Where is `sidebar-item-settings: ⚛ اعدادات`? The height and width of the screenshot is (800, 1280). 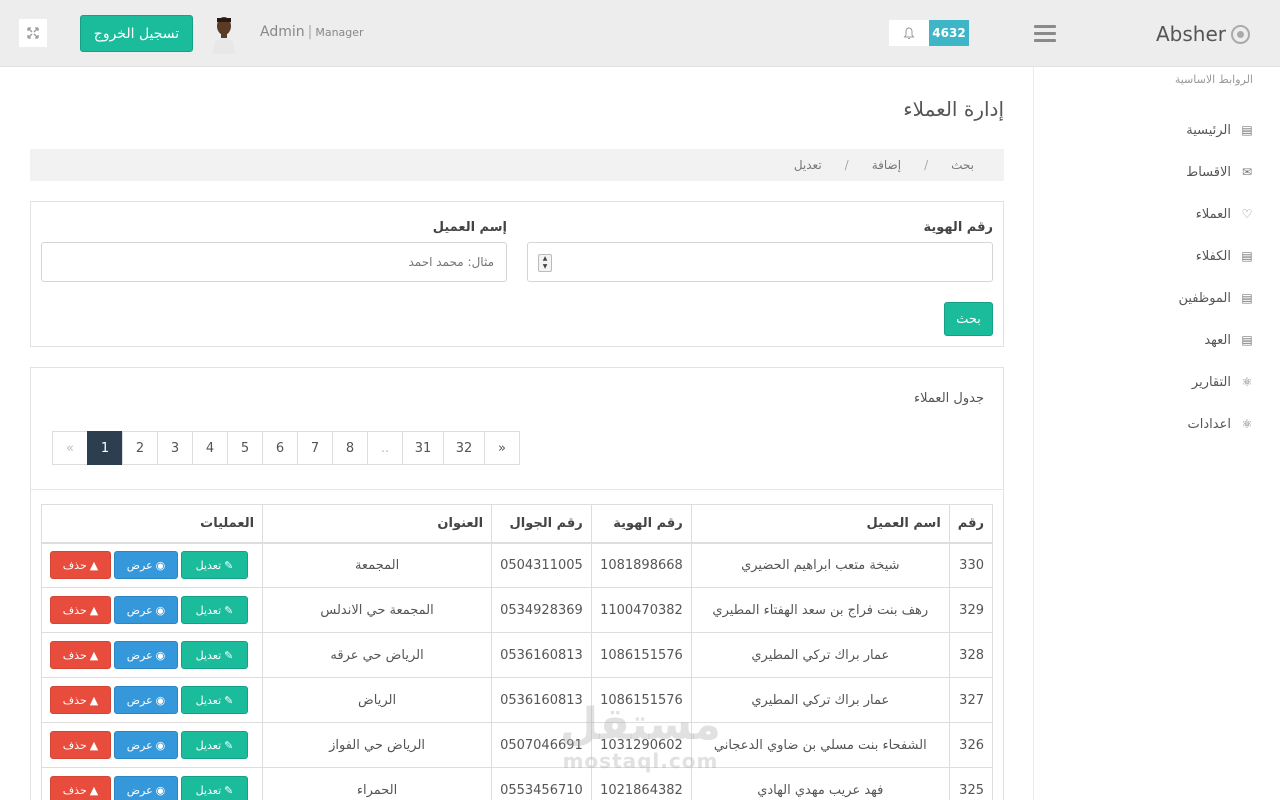
sidebar-item-settings: ⚛ اعدادات is located at coordinates (1221, 424).